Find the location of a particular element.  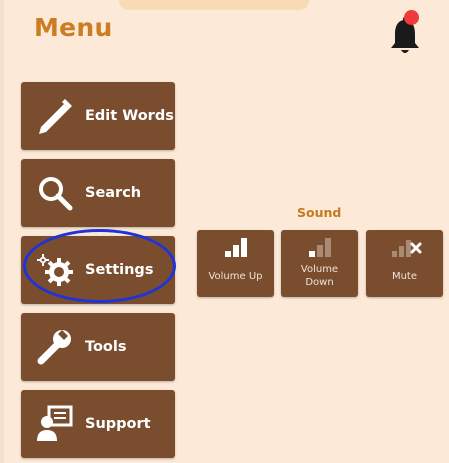

mute-label: Mute is located at coordinates (404, 276).